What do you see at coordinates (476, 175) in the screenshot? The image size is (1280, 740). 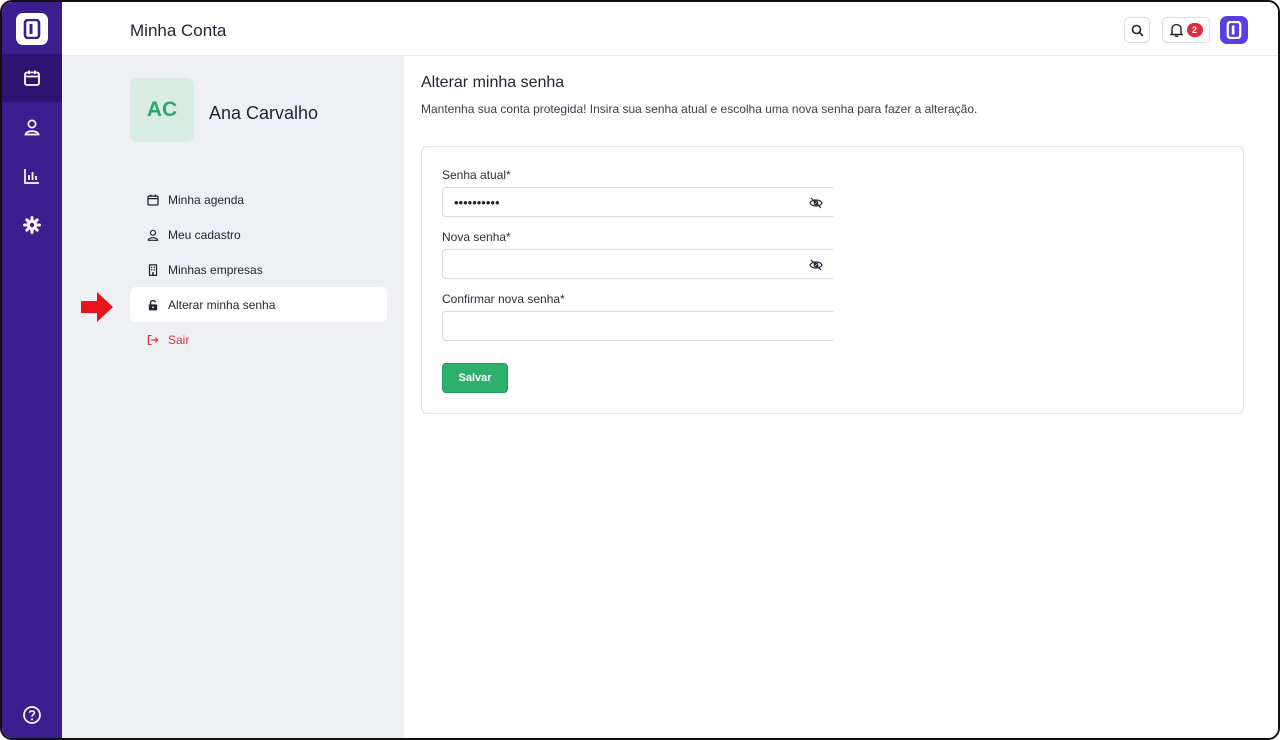 I see `current-password-label: Senha atual*` at bounding box center [476, 175].